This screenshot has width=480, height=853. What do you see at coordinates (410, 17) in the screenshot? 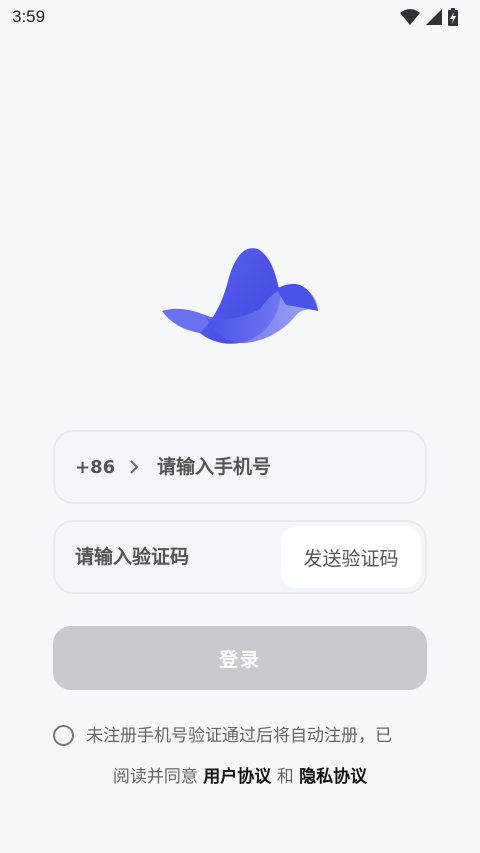
I see `wifi-icon` at bounding box center [410, 17].